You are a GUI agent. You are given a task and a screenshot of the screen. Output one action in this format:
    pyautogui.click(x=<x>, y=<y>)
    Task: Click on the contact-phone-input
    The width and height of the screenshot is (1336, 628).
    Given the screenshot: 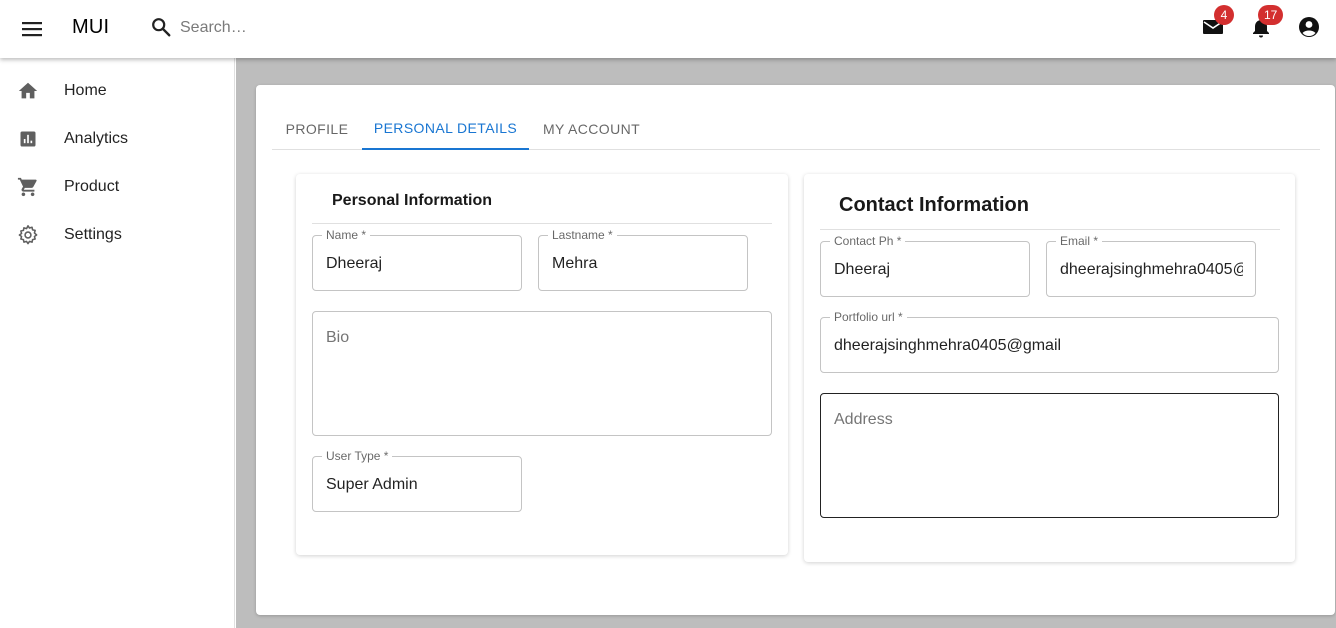 What is the action you would take?
    pyautogui.click(x=925, y=270)
    